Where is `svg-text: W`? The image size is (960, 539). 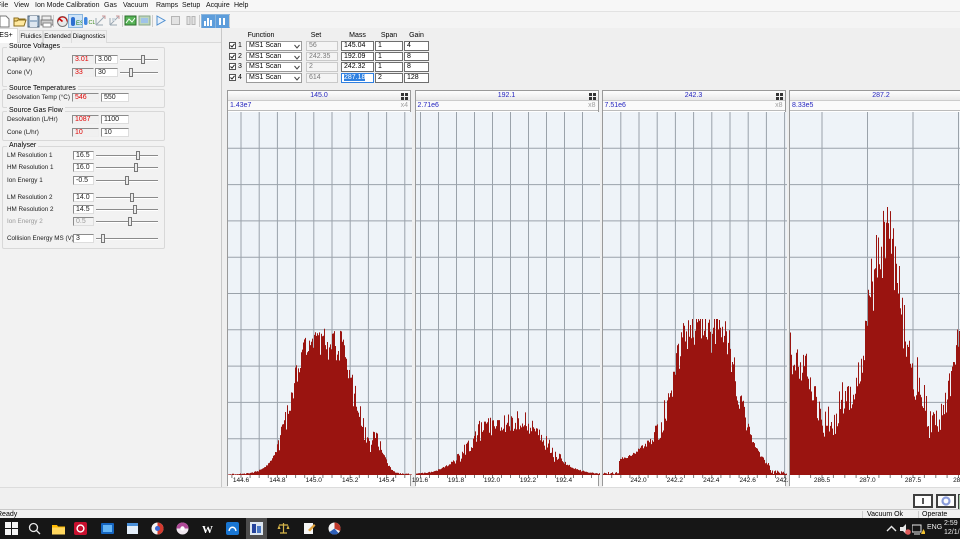 svg-text: W is located at coordinates (207, 530).